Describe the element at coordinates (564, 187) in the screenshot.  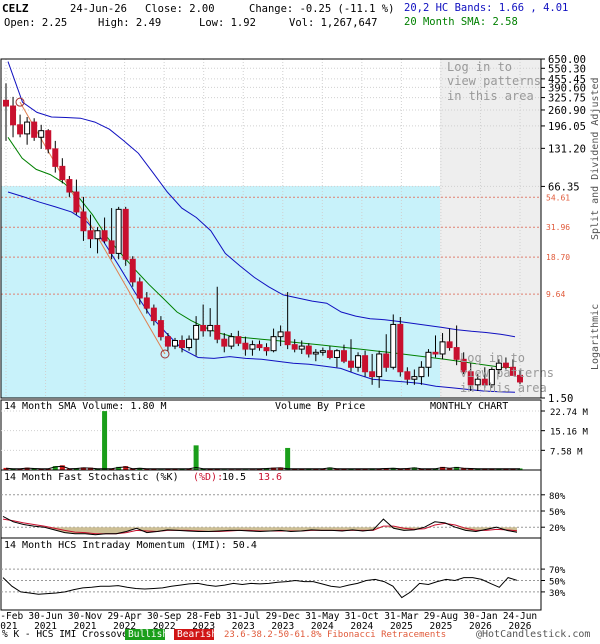
I see `price-tick-label: 66.35` at that location.